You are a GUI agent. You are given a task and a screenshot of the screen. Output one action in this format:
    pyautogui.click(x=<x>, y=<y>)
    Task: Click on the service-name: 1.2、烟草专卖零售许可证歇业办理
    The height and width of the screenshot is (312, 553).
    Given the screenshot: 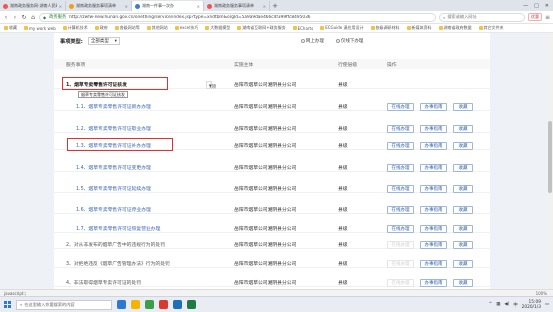 What is the action you would take?
    pyautogui.click(x=113, y=128)
    